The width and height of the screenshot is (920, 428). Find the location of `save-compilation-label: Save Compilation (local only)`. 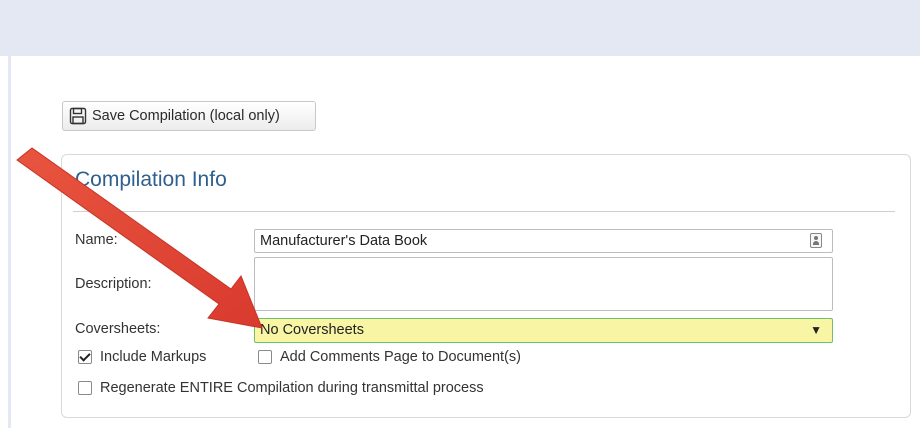

save-compilation-label: Save Compilation (local only) is located at coordinates (186, 116).